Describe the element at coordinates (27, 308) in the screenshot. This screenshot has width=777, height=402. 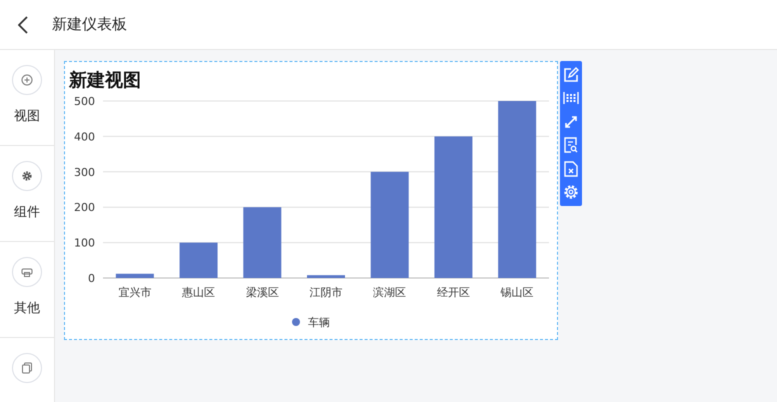
I see `sidebar-label: 其他` at that location.